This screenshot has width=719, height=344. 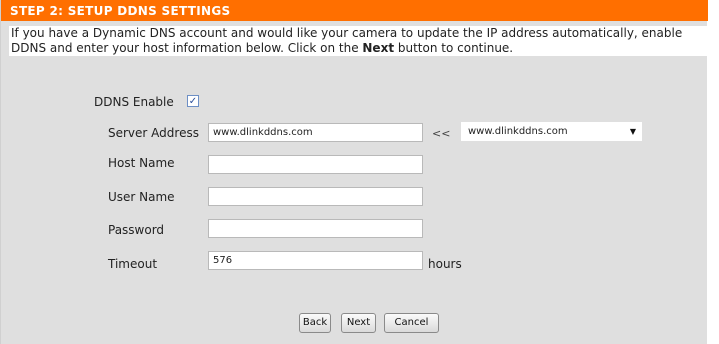 What do you see at coordinates (358, 323) in the screenshot?
I see `next-button: Next` at bounding box center [358, 323].